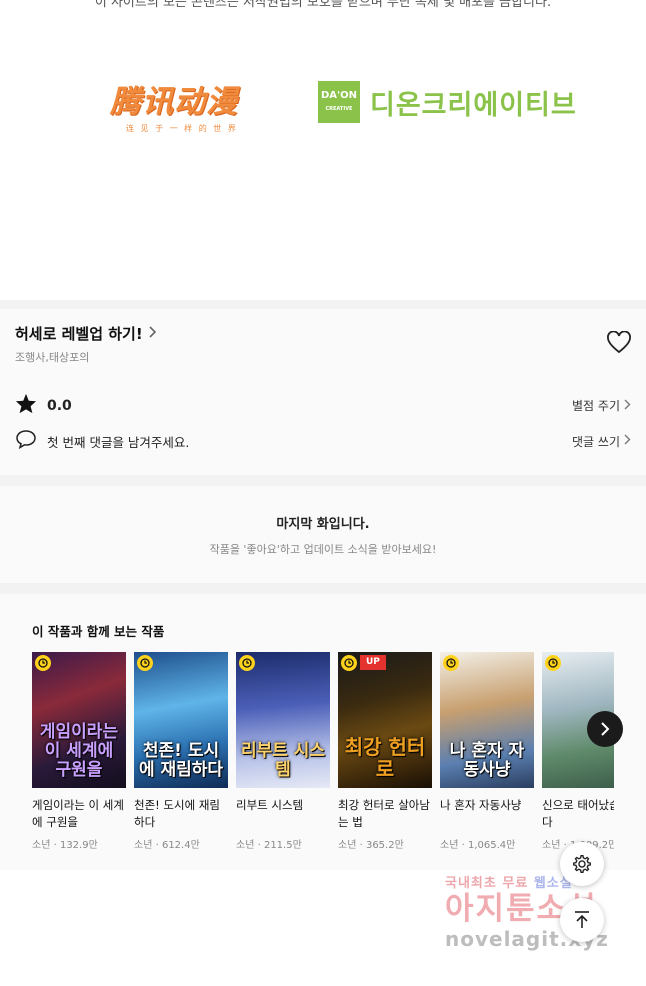 Image resolution: width=646 pixels, height=986 pixels. Describe the element at coordinates (118, 442) in the screenshot. I see `comment-placeholder: 첫 번째 댓글을 남겨주세요.` at that location.